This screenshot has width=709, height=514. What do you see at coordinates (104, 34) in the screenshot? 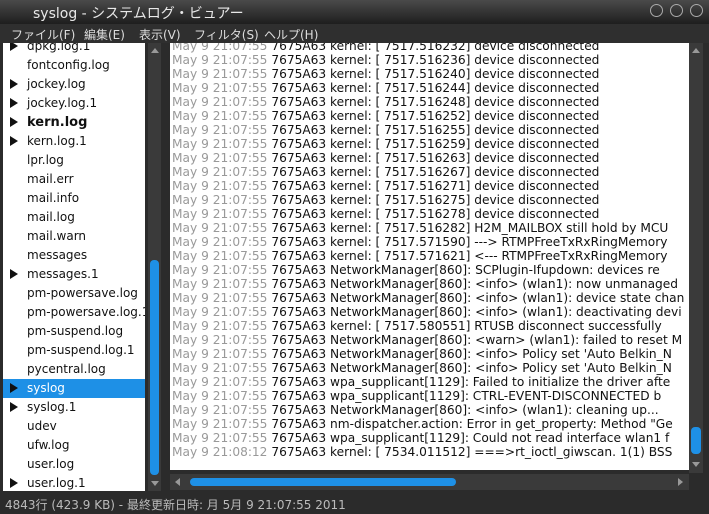
I see `menu-edit: 編集(E)` at bounding box center [104, 34].